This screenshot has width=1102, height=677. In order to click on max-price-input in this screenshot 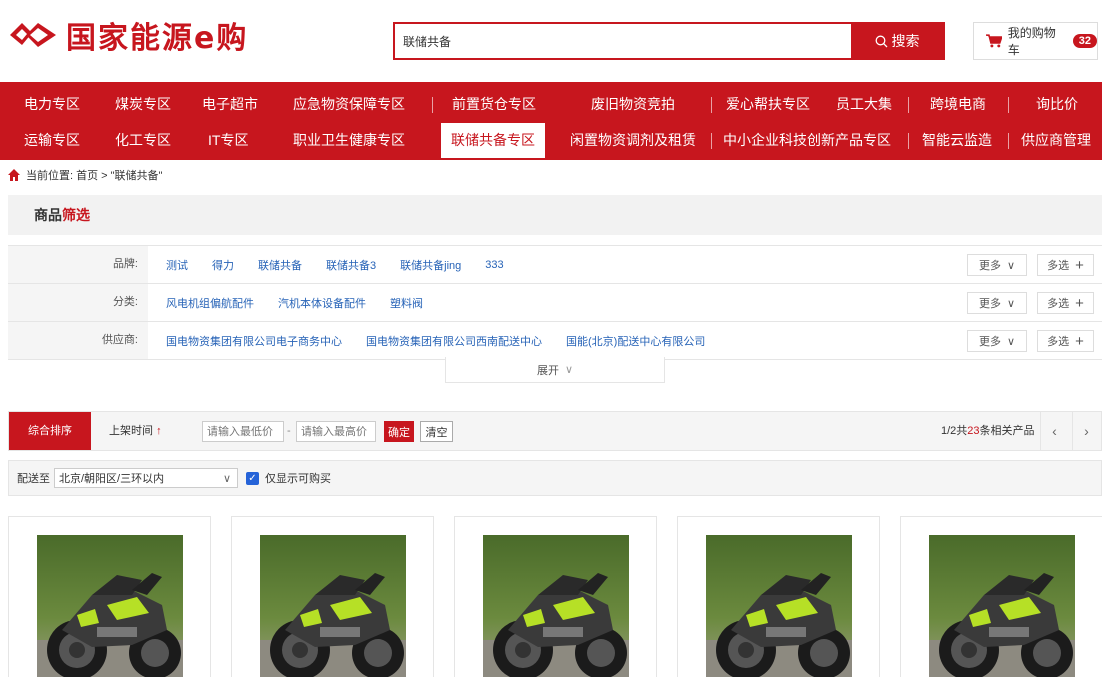, I will do `click(336, 431)`.